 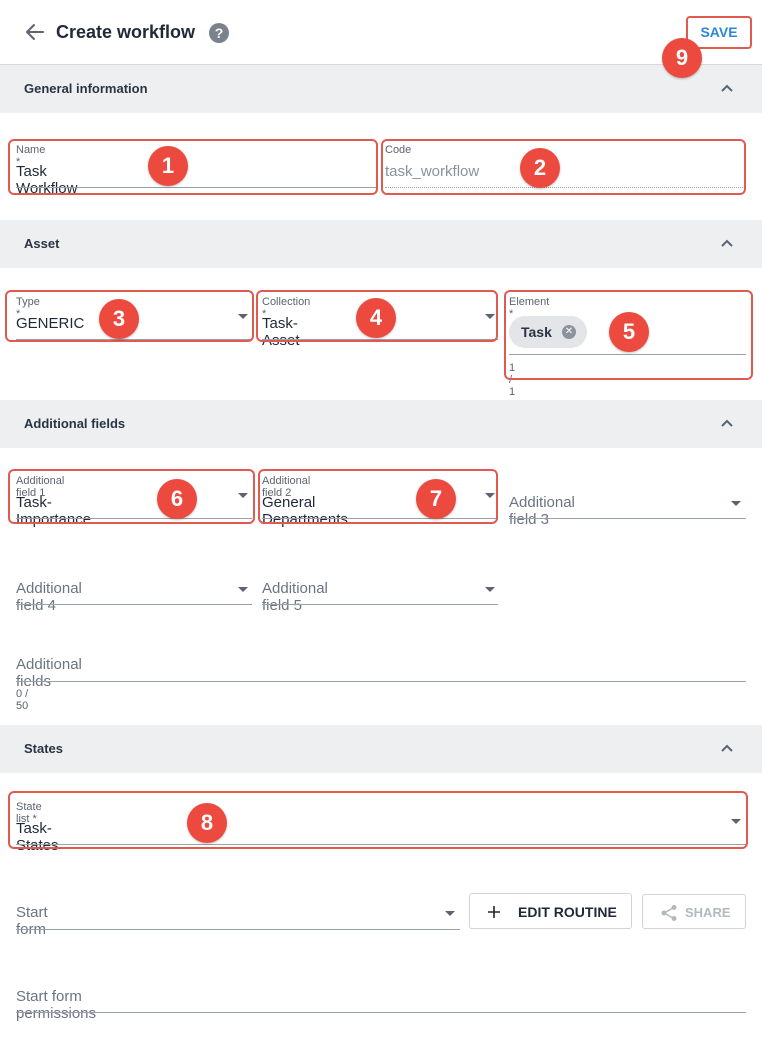 What do you see at coordinates (35, 32) in the screenshot?
I see `back-arrow-icon` at bounding box center [35, 32].